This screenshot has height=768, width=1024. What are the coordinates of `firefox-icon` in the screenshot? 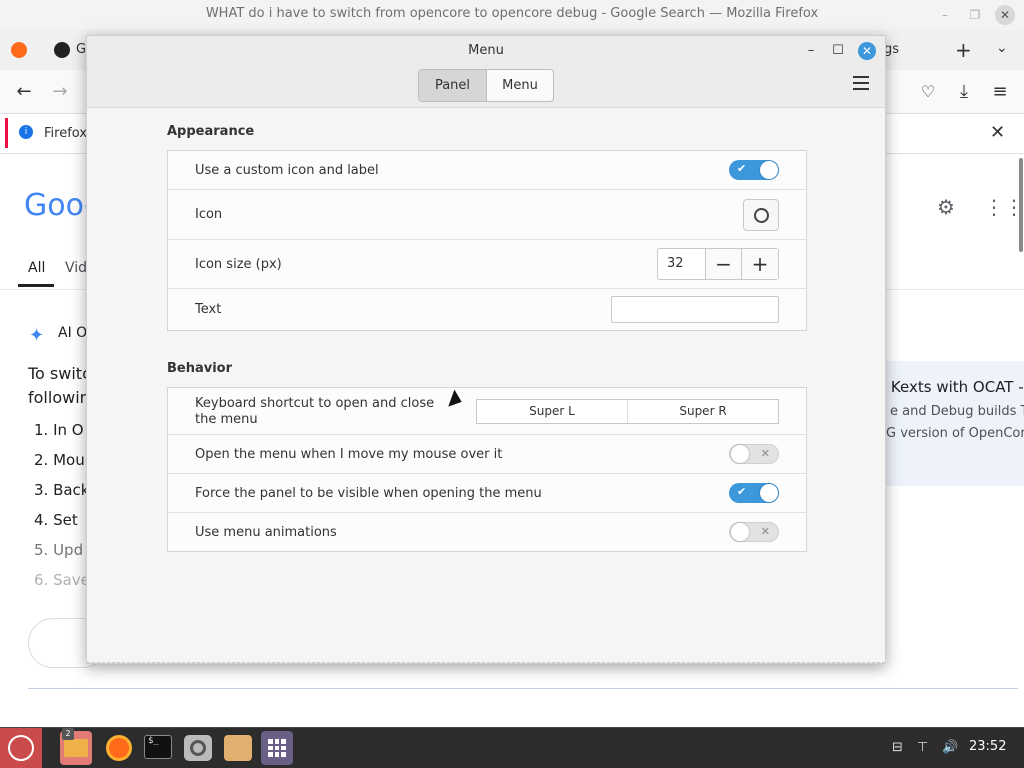 It's located at (119, 748).